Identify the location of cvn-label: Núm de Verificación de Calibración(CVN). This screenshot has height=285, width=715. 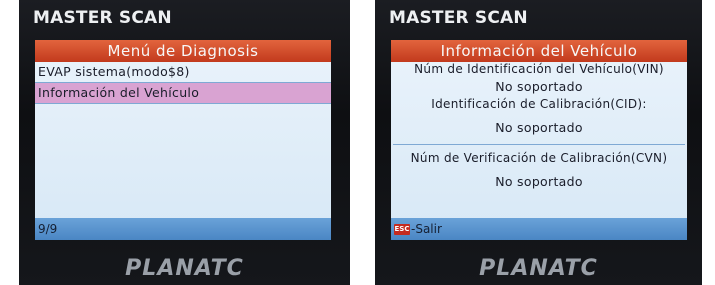
(539, 158).